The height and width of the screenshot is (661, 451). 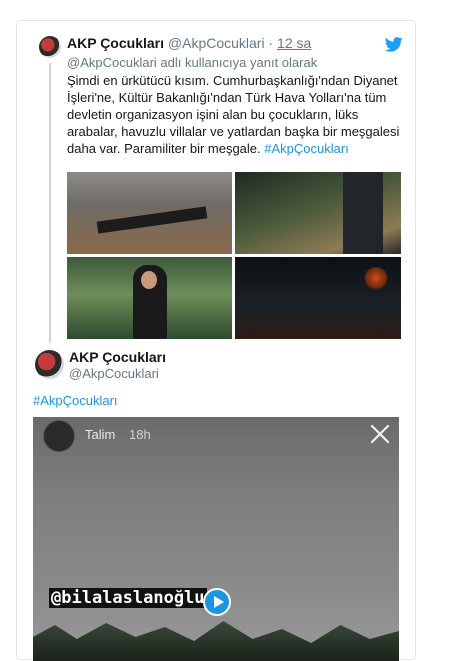 I want to click on thread-connector-line, so click(x=50, y=203).